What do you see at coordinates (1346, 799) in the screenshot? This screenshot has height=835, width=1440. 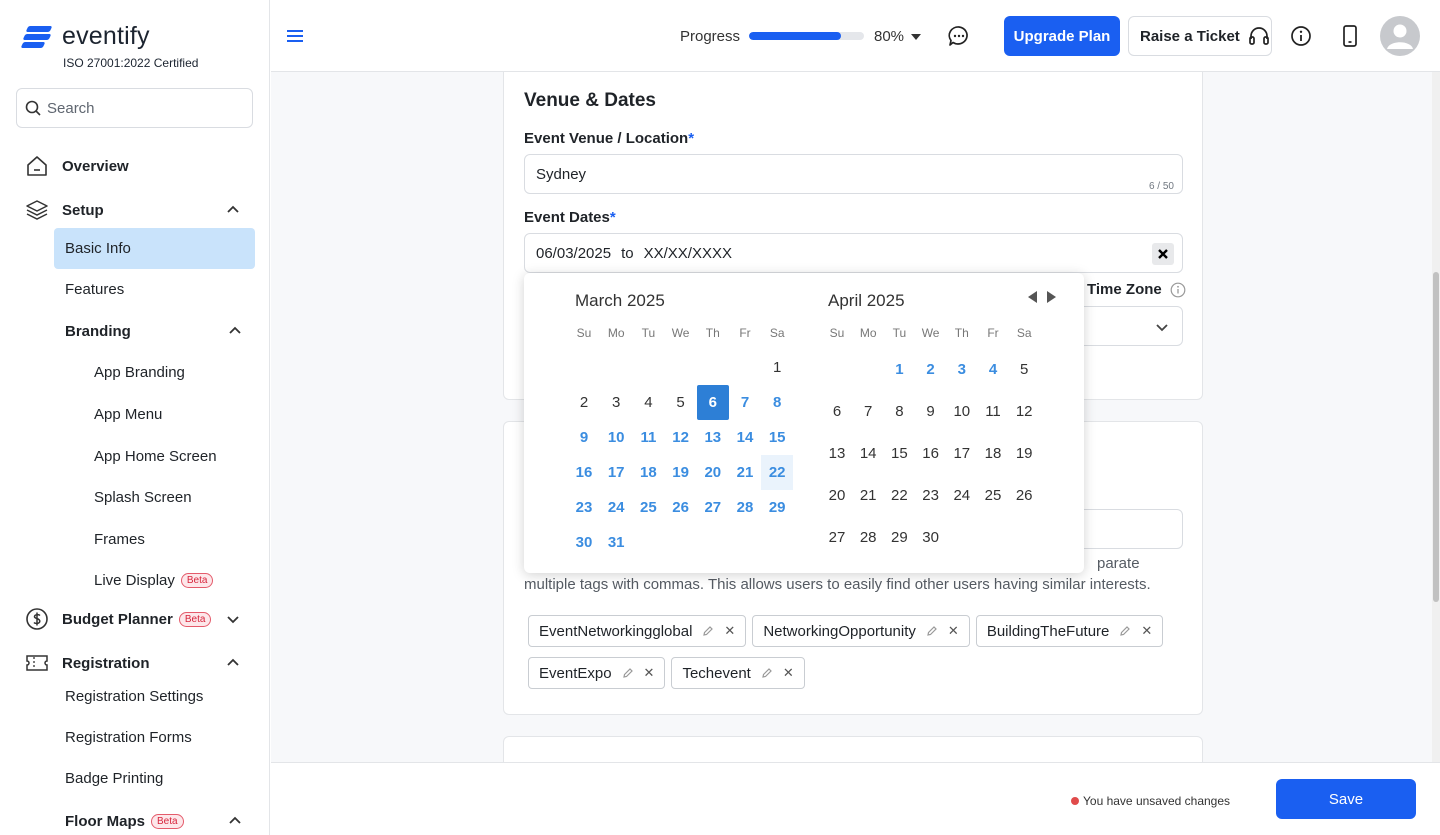 I see `save-button: Save` at bounding box center [1346, 799].